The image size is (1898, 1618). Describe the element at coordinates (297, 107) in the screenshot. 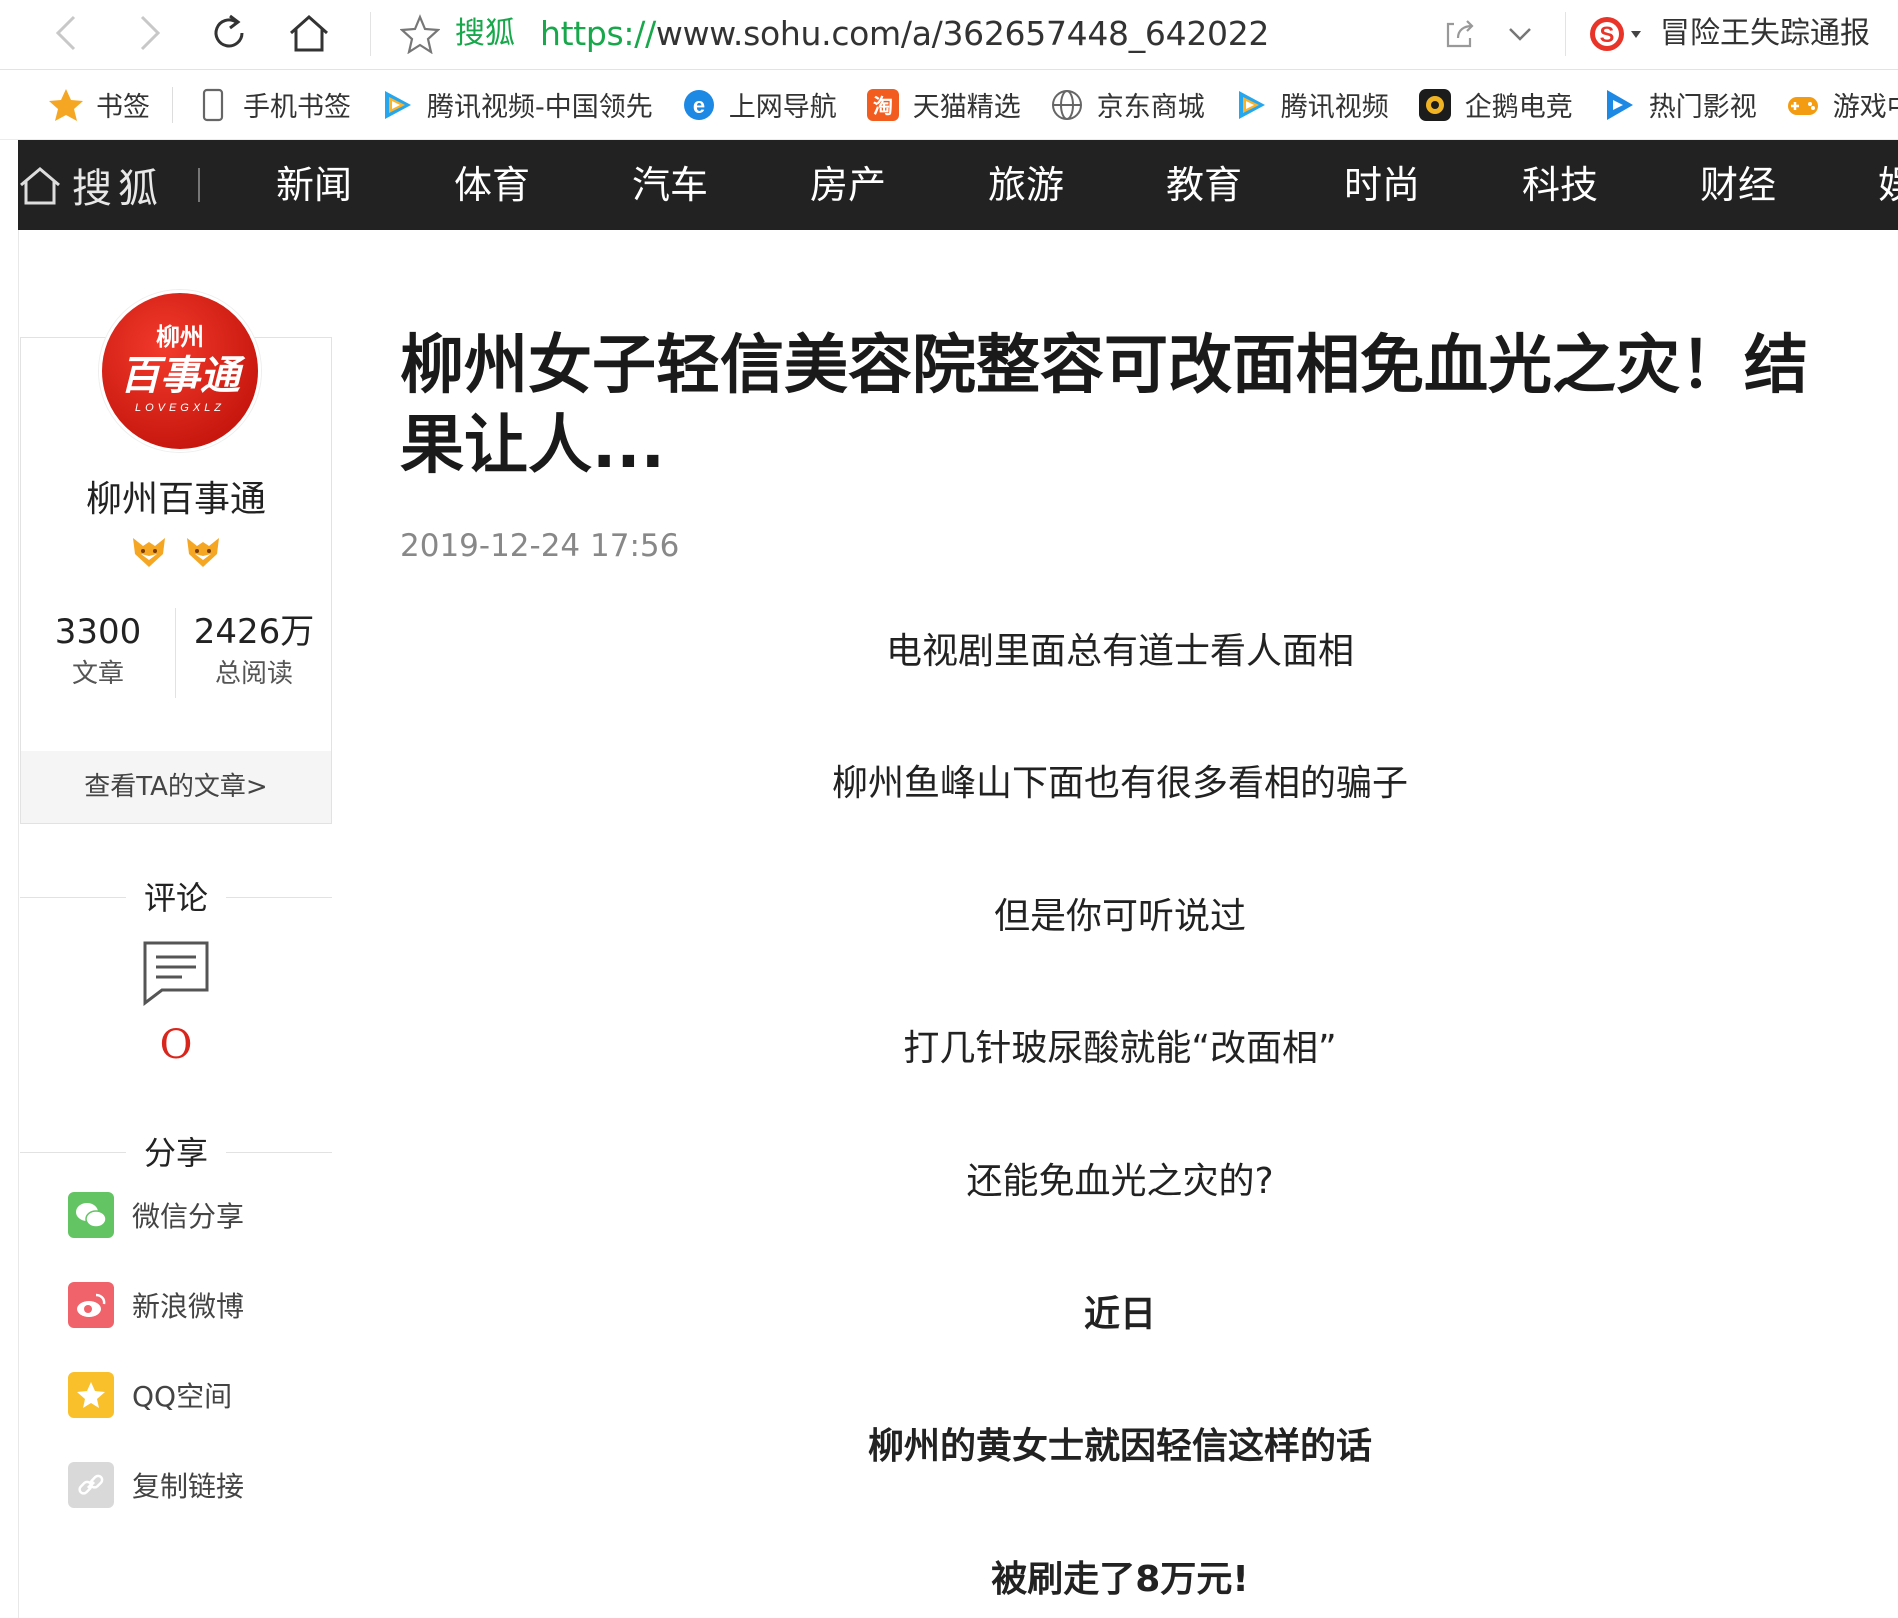

I see `bookmark-label: 手机书签` at that location.